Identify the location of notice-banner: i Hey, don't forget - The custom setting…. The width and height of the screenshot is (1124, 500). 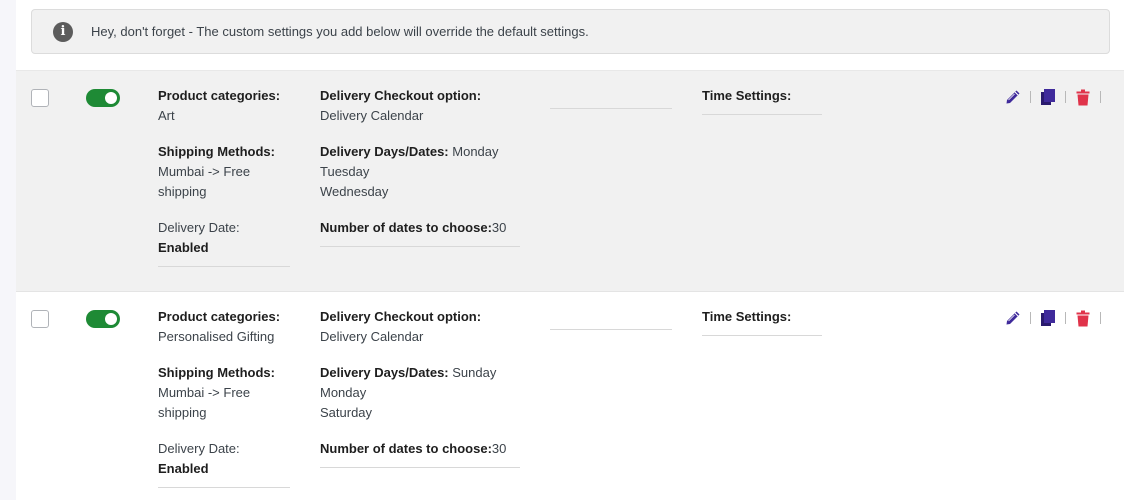
(570, 31).